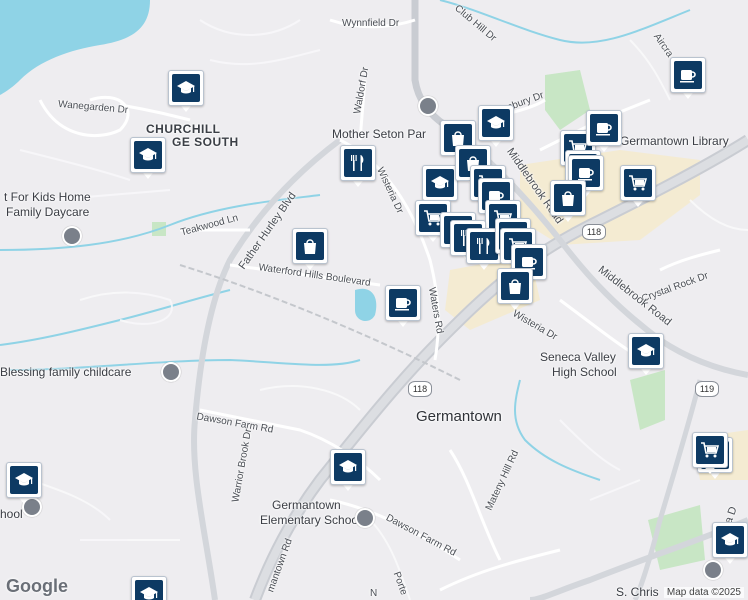 The image size is (748, 600). Describe the element at coordinates (47, 197) in the screenshot. I see `label-daycare-line1: t For Kids Home` at that location.